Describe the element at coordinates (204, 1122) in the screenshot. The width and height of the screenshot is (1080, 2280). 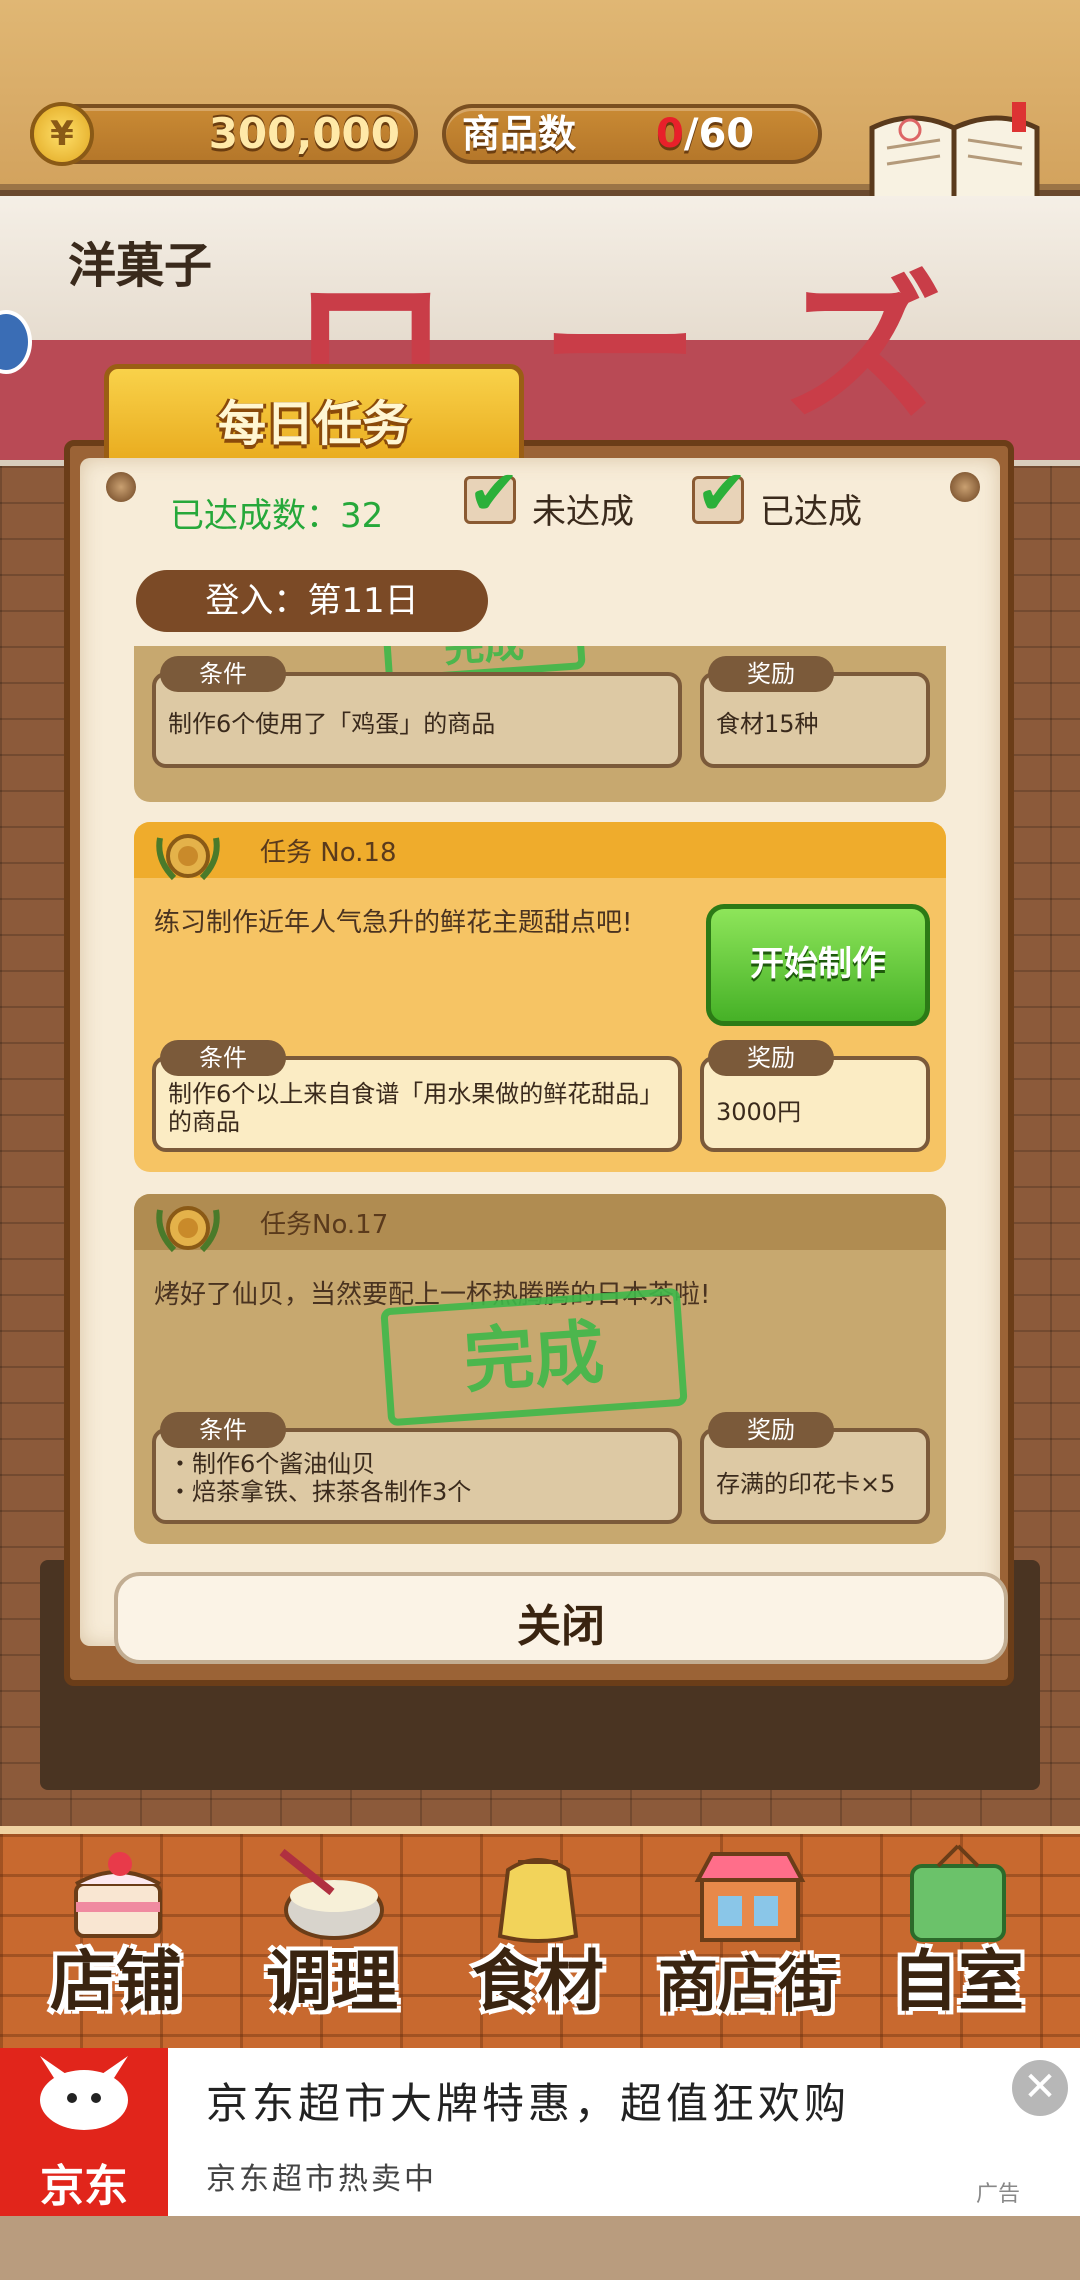
I see `condition-text-line2: 的商品` at that location.